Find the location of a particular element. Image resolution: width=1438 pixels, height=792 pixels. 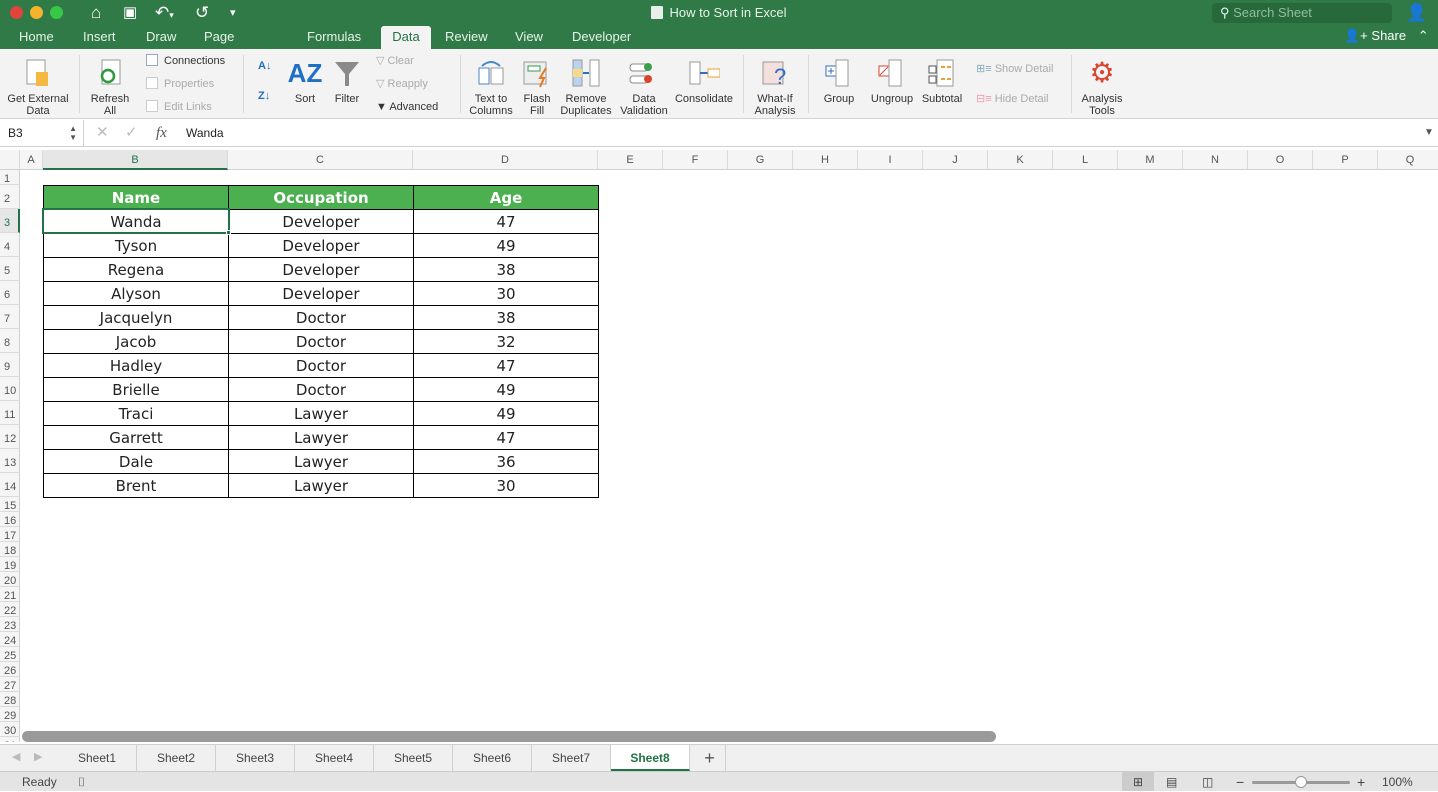

data-validation-button: Data Validation is located at coordinates (644, 87).